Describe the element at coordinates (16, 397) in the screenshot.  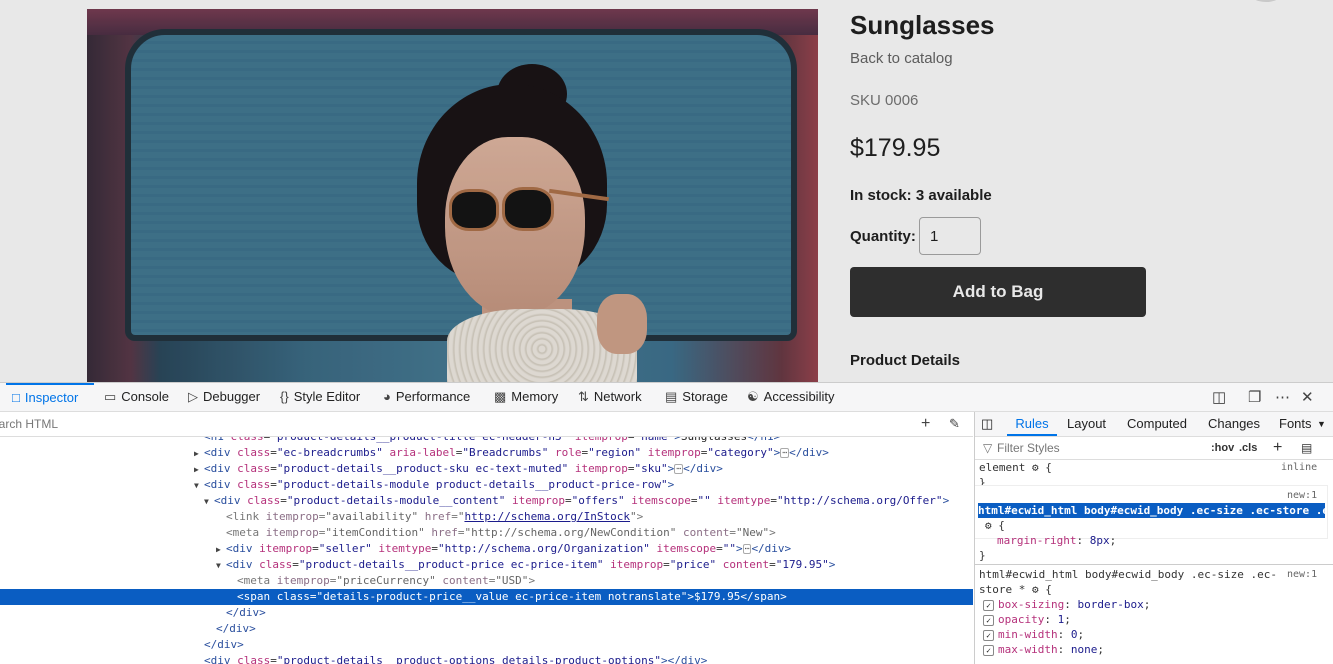
I see `inspector-icon: □` at that location.